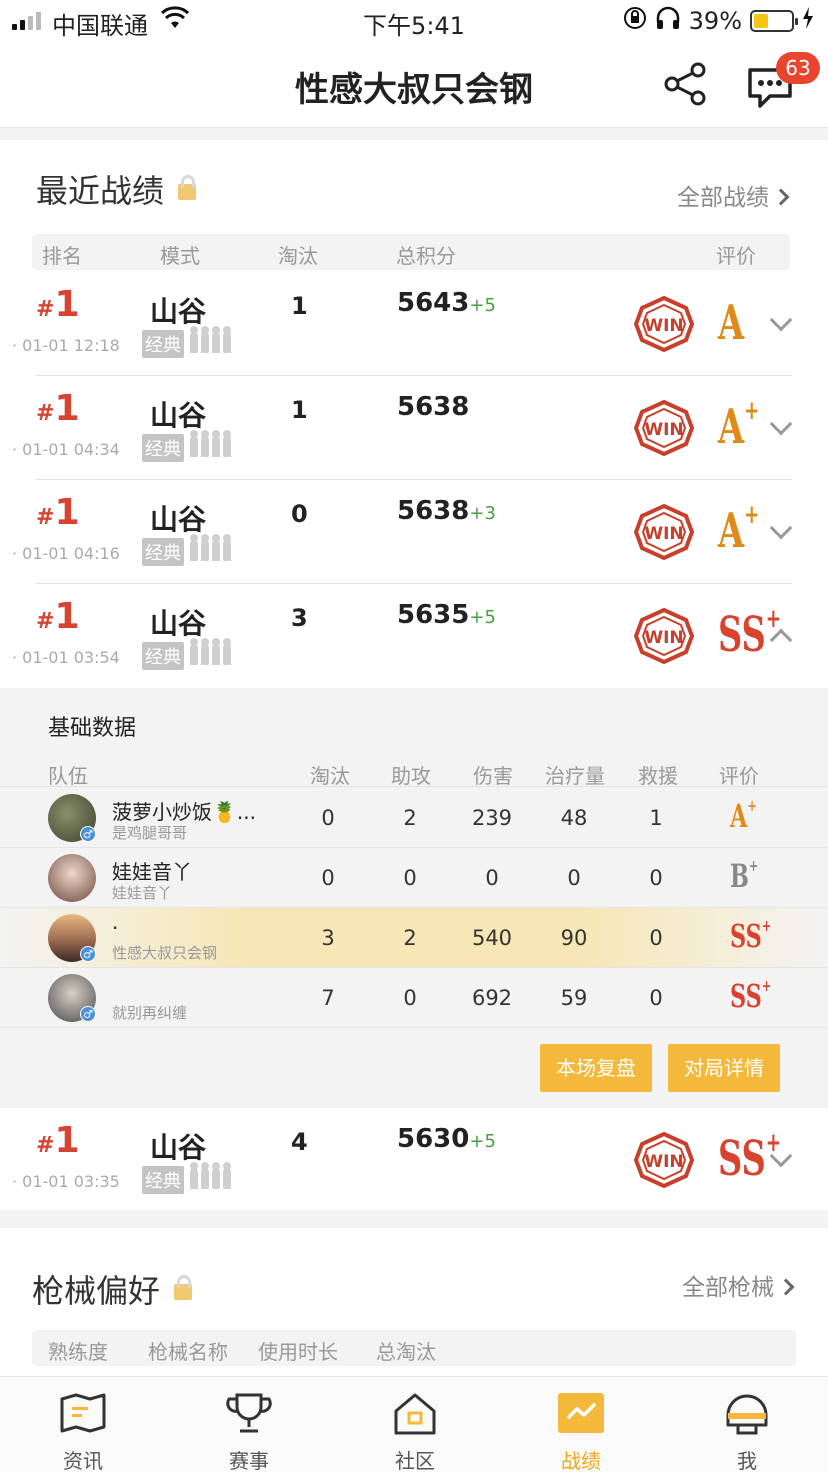 Image resolution: width=828 pixels, height=1472 pixels. Describe the element at coordinates (249, 1413) in the screenshot. I see `trophy-icon` at that location.